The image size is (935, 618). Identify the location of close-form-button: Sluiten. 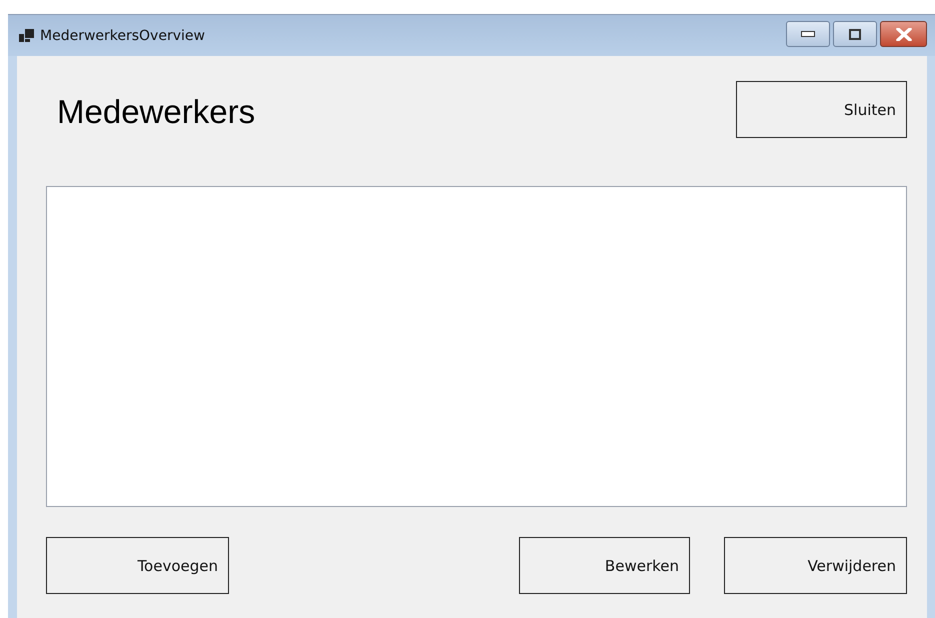
(821, 109).